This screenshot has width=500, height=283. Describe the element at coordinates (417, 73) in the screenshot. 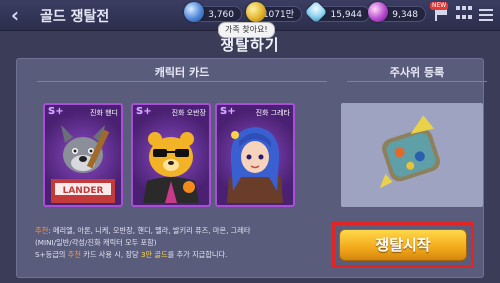

I see `dice-register-header: 주사위 등록` at that location.